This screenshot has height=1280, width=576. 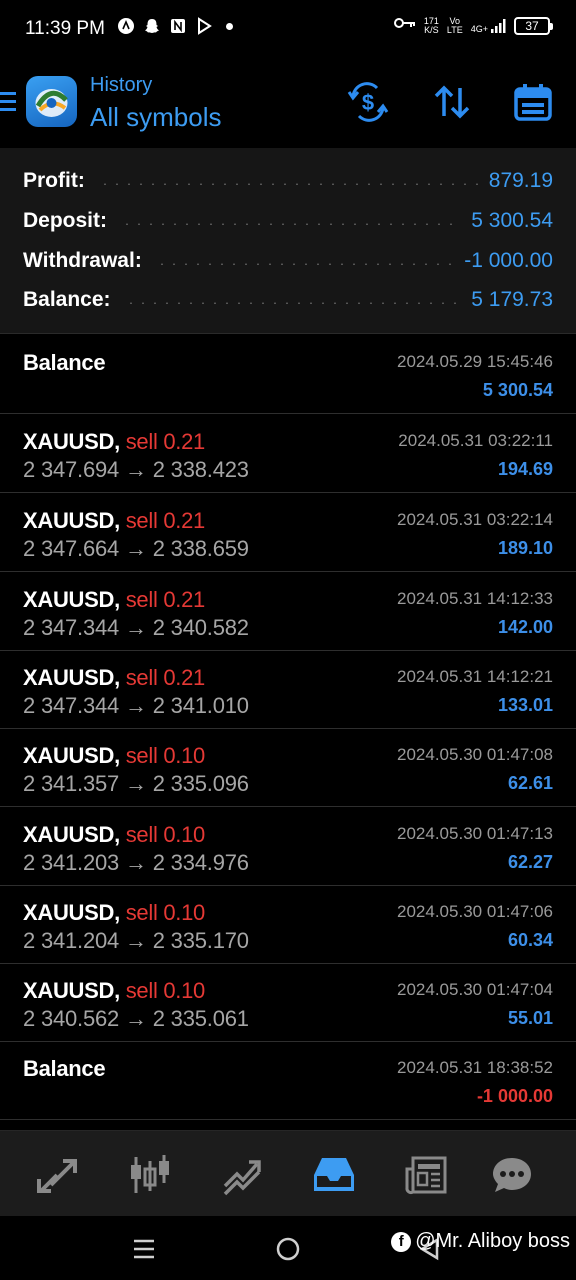 I want to click on home-icon, so click(x=288, y=1249).